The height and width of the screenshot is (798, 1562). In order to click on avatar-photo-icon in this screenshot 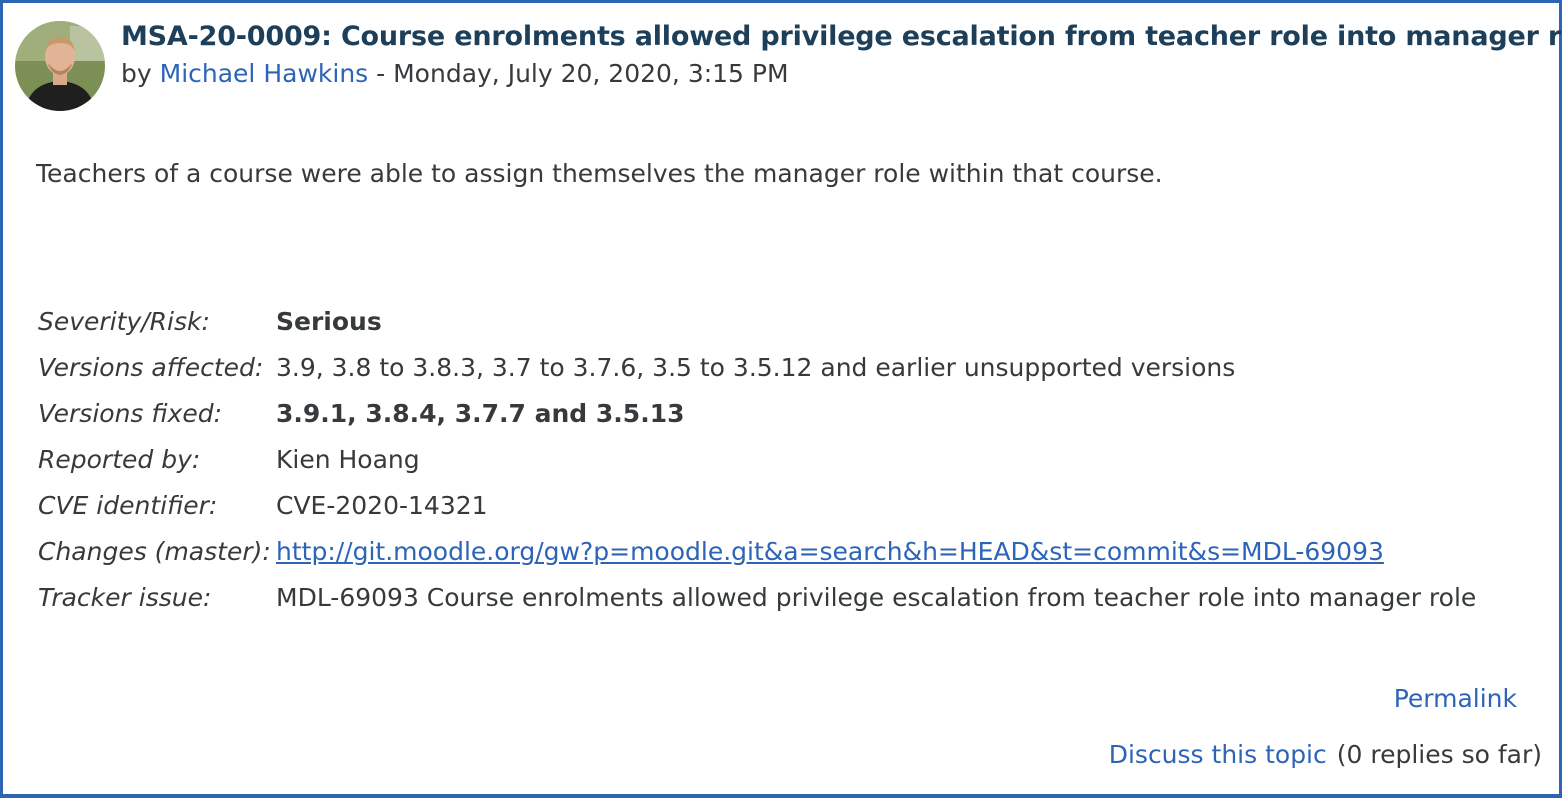, I will do `click(60, 66)`.